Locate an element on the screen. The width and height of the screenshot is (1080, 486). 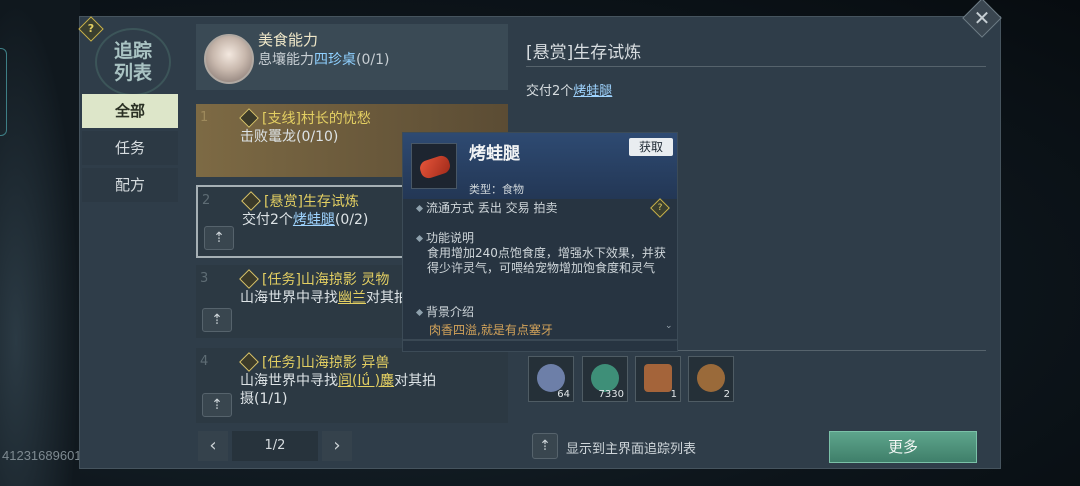
category-tabs: 全部 任务 配方 is located at coordinates (130, 149).